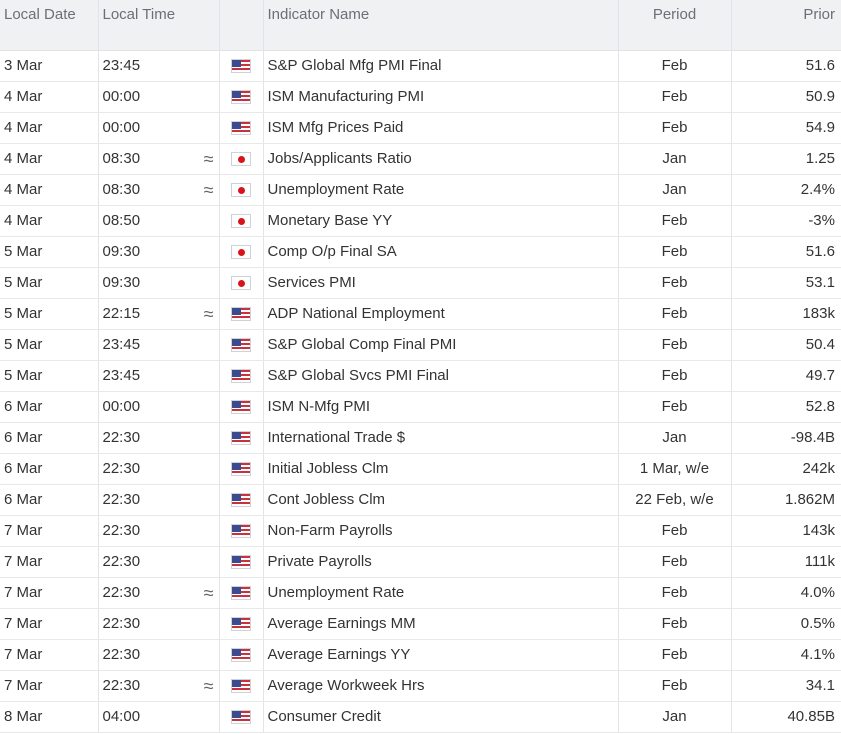 The image size is (841, 734). What do you see at coordinates (441, 624) in the screenshot?
I see `indicator-name: Average Earnings MM` at bounding box center [441, 624].